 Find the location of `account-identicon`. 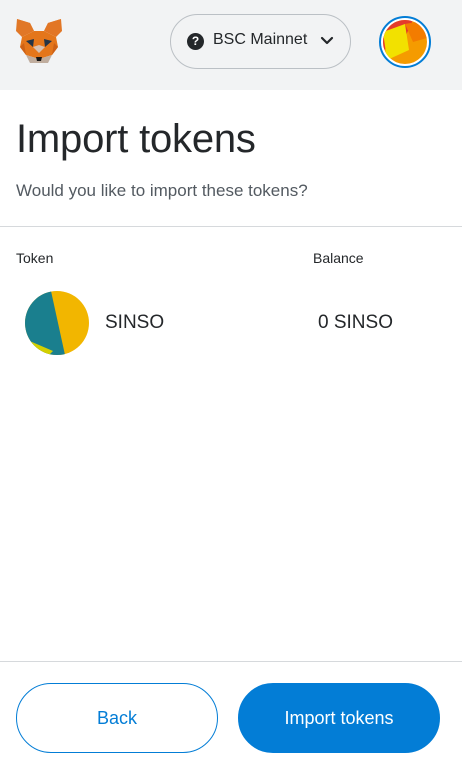

account-identicon is located at coordinates (405, 42).